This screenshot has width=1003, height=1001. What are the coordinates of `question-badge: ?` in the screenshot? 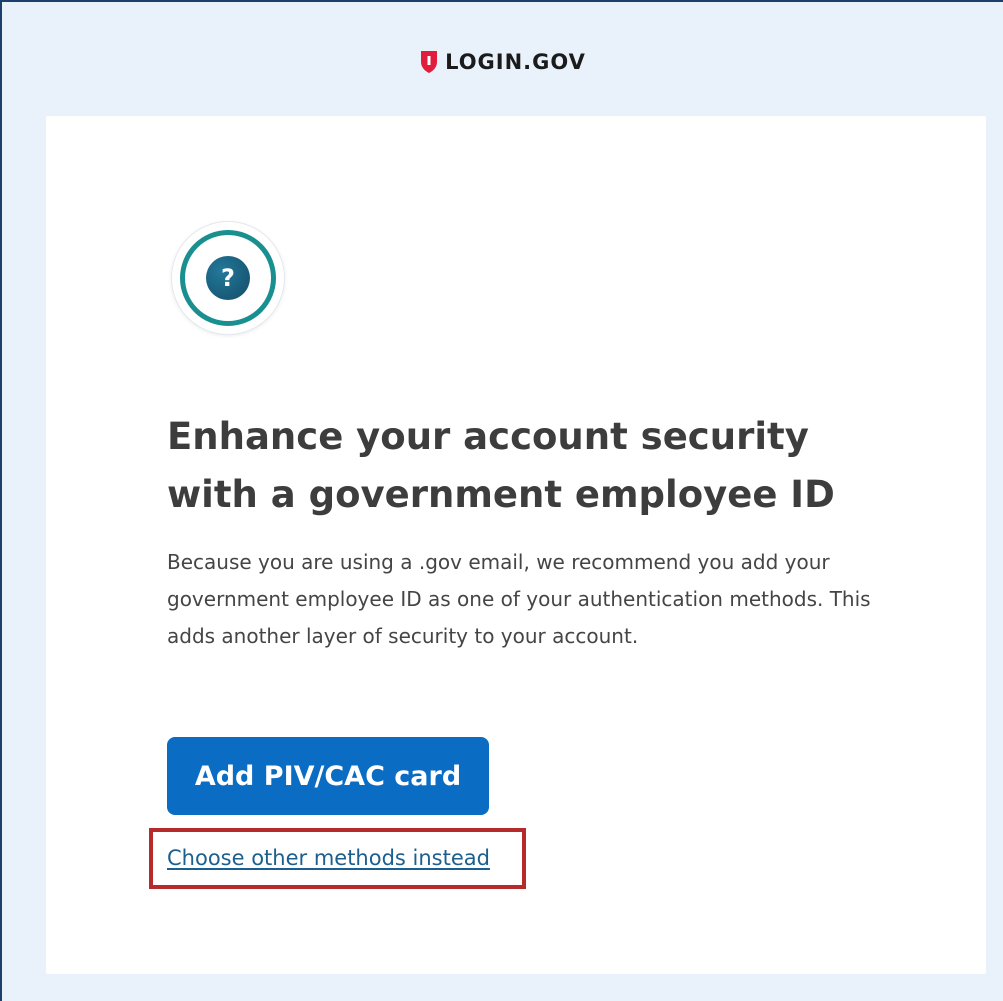 It's located at (228, 278).